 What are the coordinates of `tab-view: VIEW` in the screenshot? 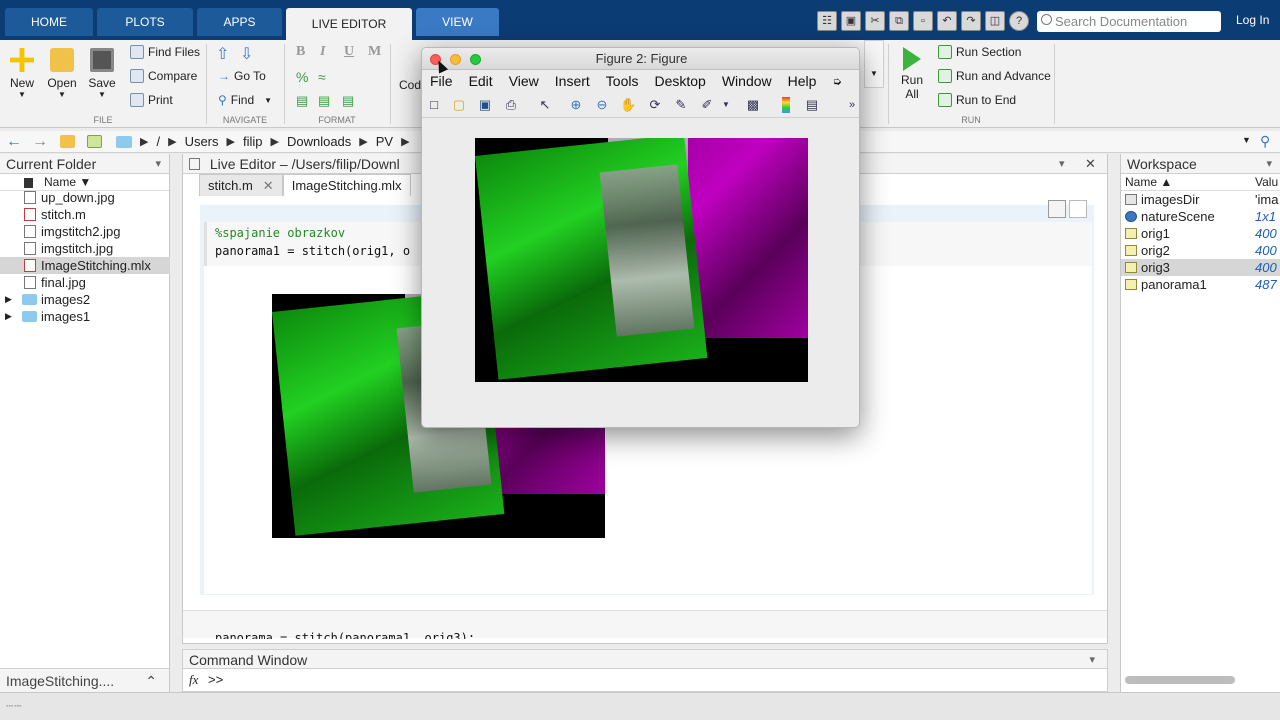 It's located at (457, 22).